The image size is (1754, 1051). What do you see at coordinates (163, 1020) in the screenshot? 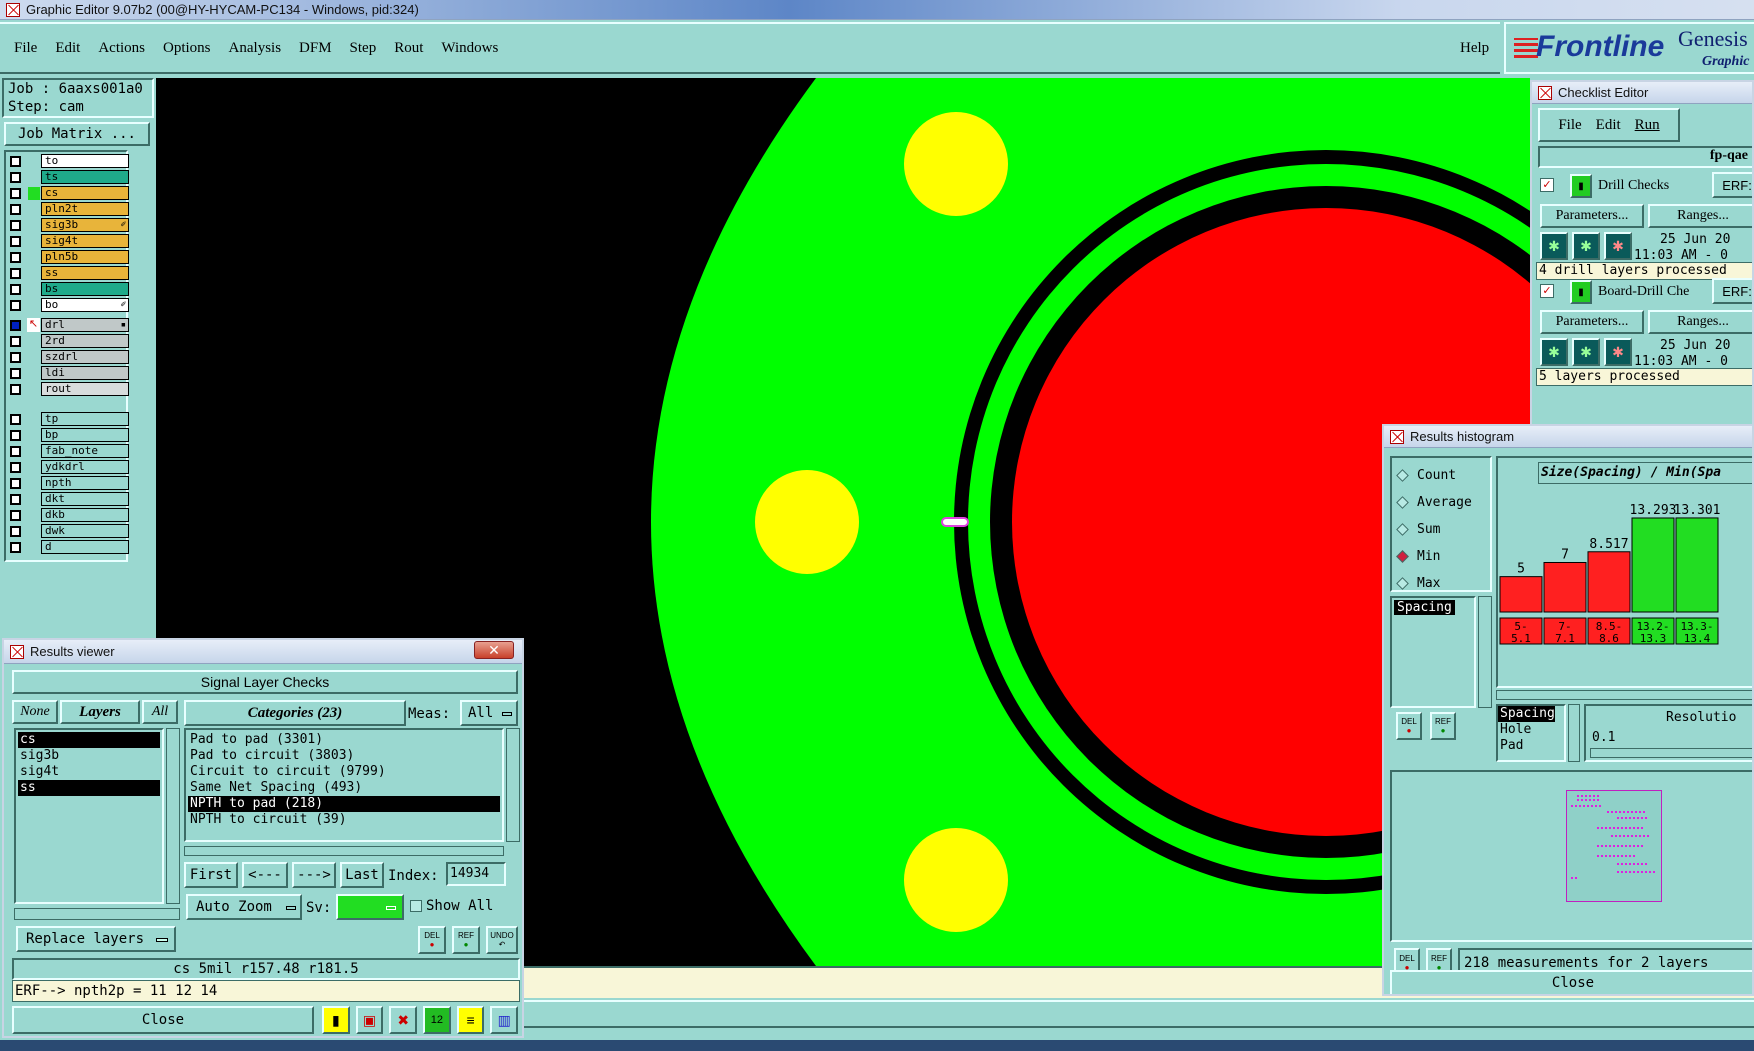
I see `results-close-button: Close` at bounding box center [163, 1020].